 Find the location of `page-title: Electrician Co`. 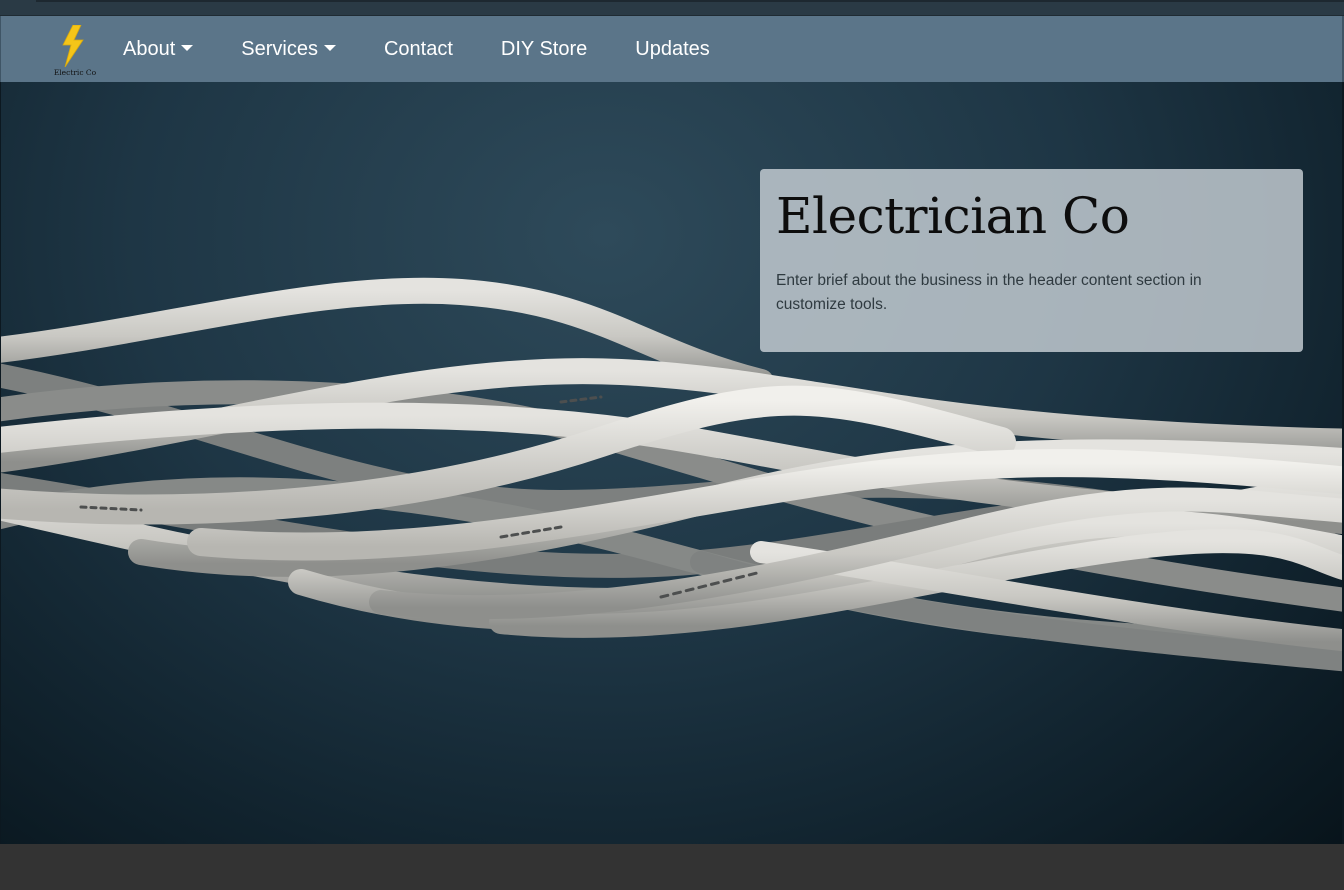

page-title: Electrician Co is located at coordinates (953, 216).